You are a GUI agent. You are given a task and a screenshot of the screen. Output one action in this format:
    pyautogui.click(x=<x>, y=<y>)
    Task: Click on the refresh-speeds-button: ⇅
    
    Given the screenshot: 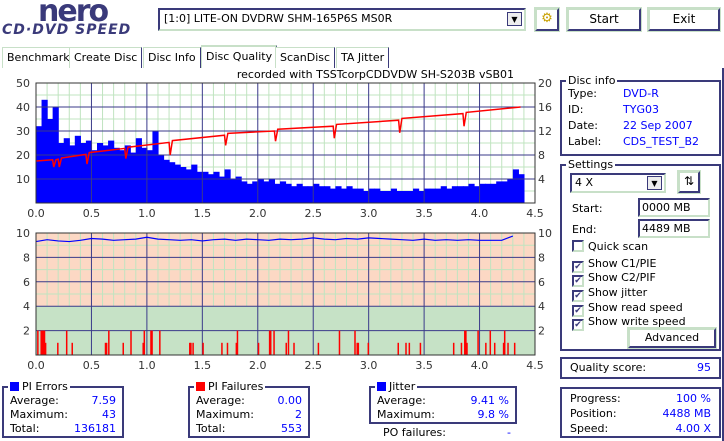 What is the action you would take?
    pyautogui.click(x=689, y=182)
    